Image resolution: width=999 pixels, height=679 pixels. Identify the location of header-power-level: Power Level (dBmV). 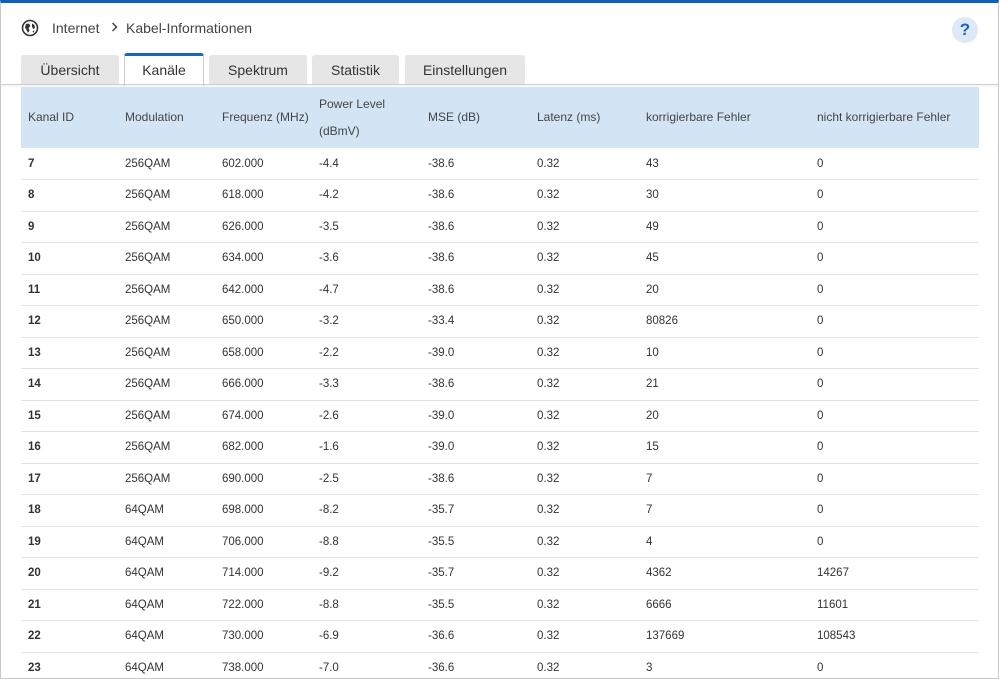
(366, 117).